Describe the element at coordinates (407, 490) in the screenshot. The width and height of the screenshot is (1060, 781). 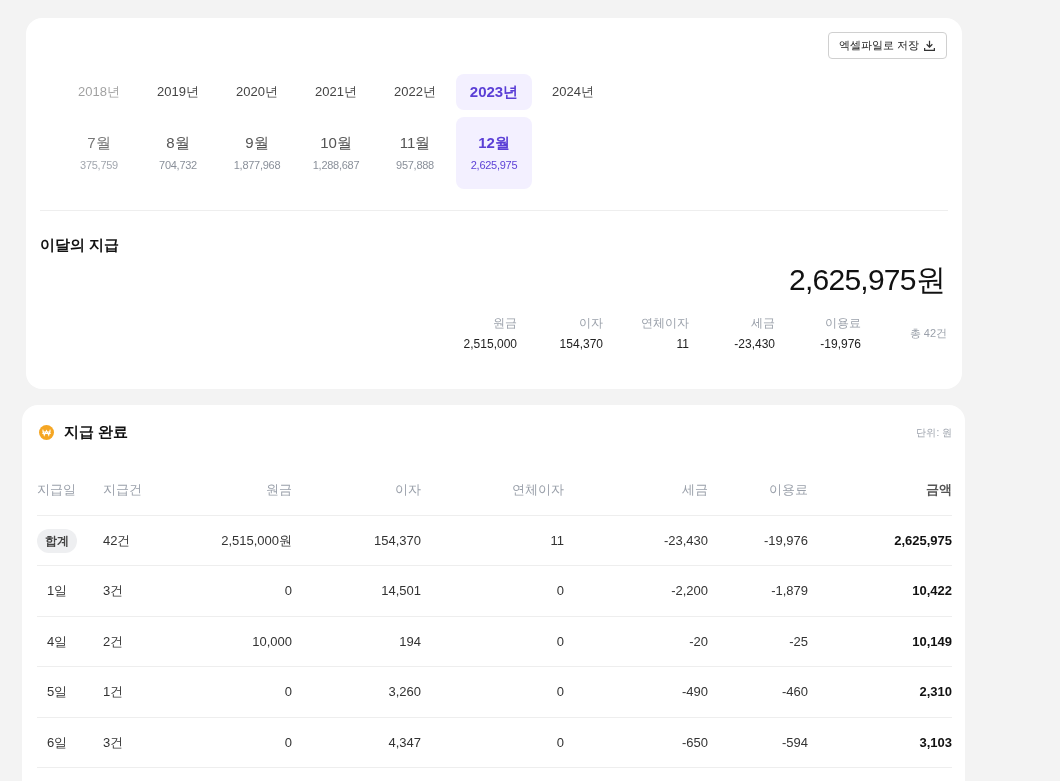
I see `column-header: 이자` at that location.